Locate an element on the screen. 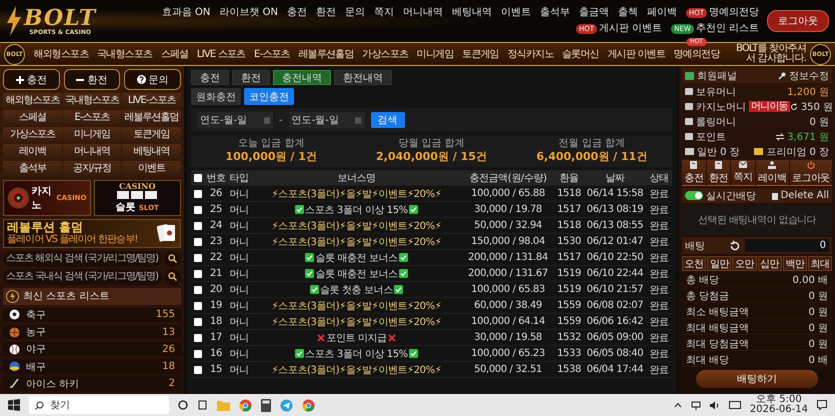 This screenshot has width=835, height=416. bet-amount-field: 0 is located at coordinates (787, 245).